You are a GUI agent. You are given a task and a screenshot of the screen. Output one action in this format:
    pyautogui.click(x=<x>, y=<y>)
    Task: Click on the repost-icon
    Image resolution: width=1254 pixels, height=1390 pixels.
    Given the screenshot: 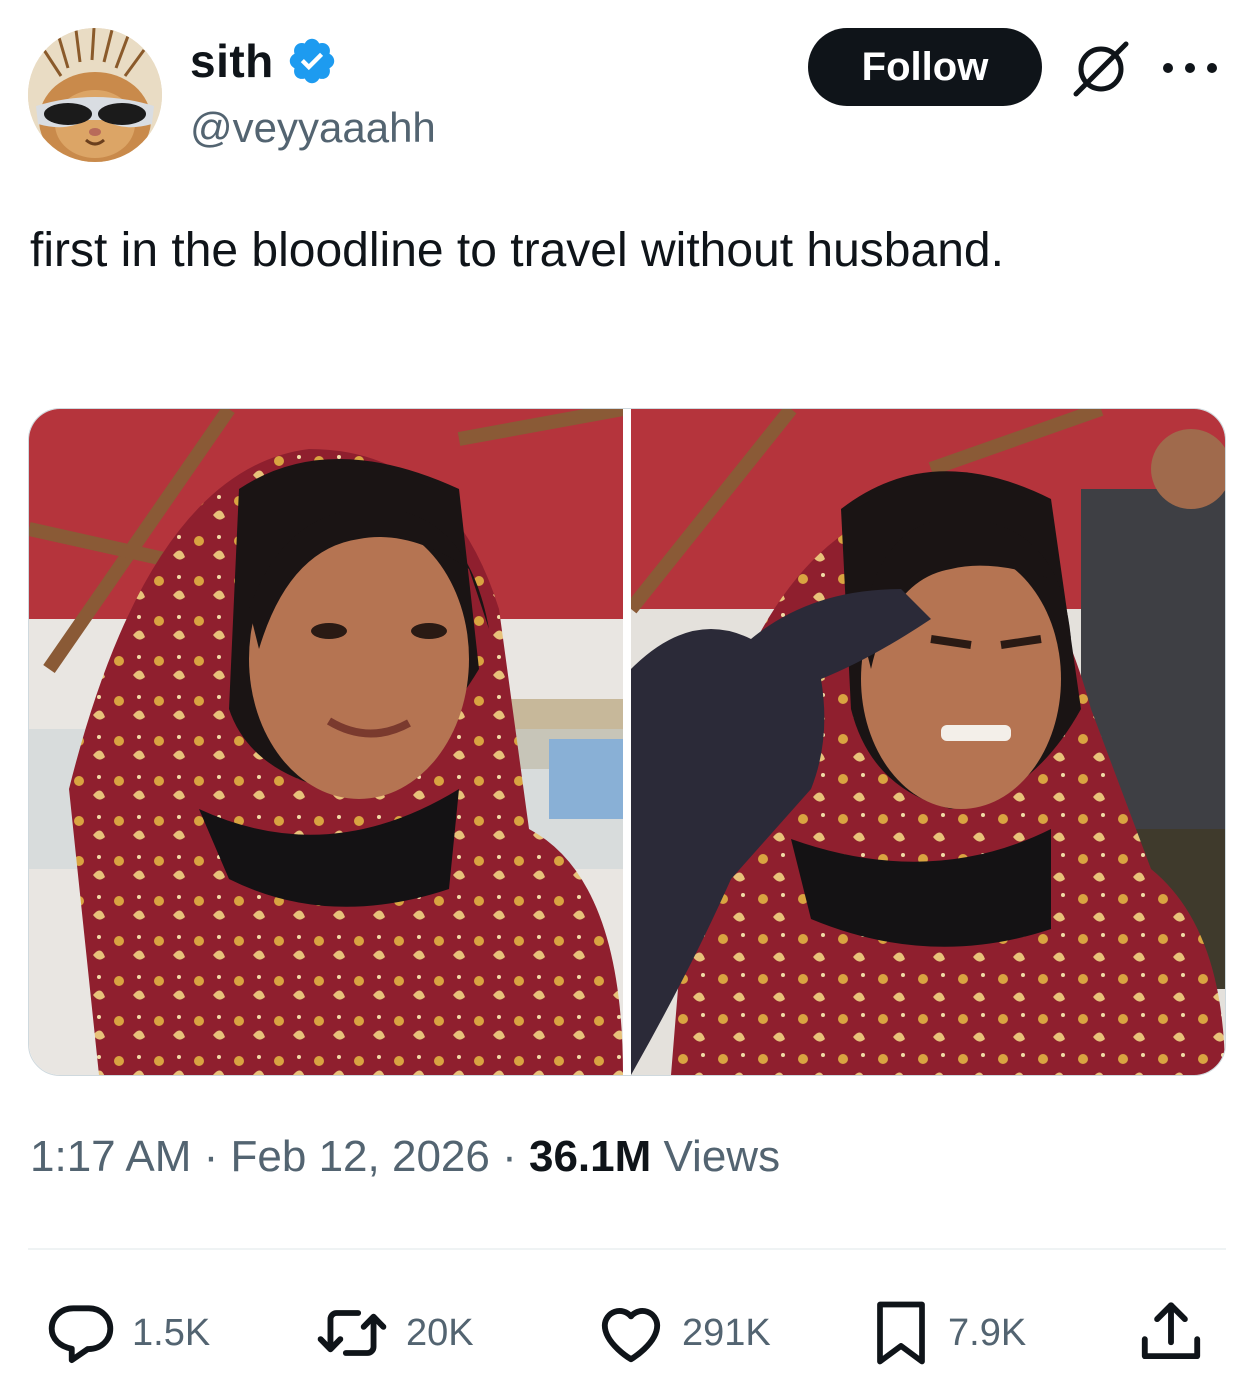 What is the action you would take?
    pyautogui.click(x=352, y=1333)
    